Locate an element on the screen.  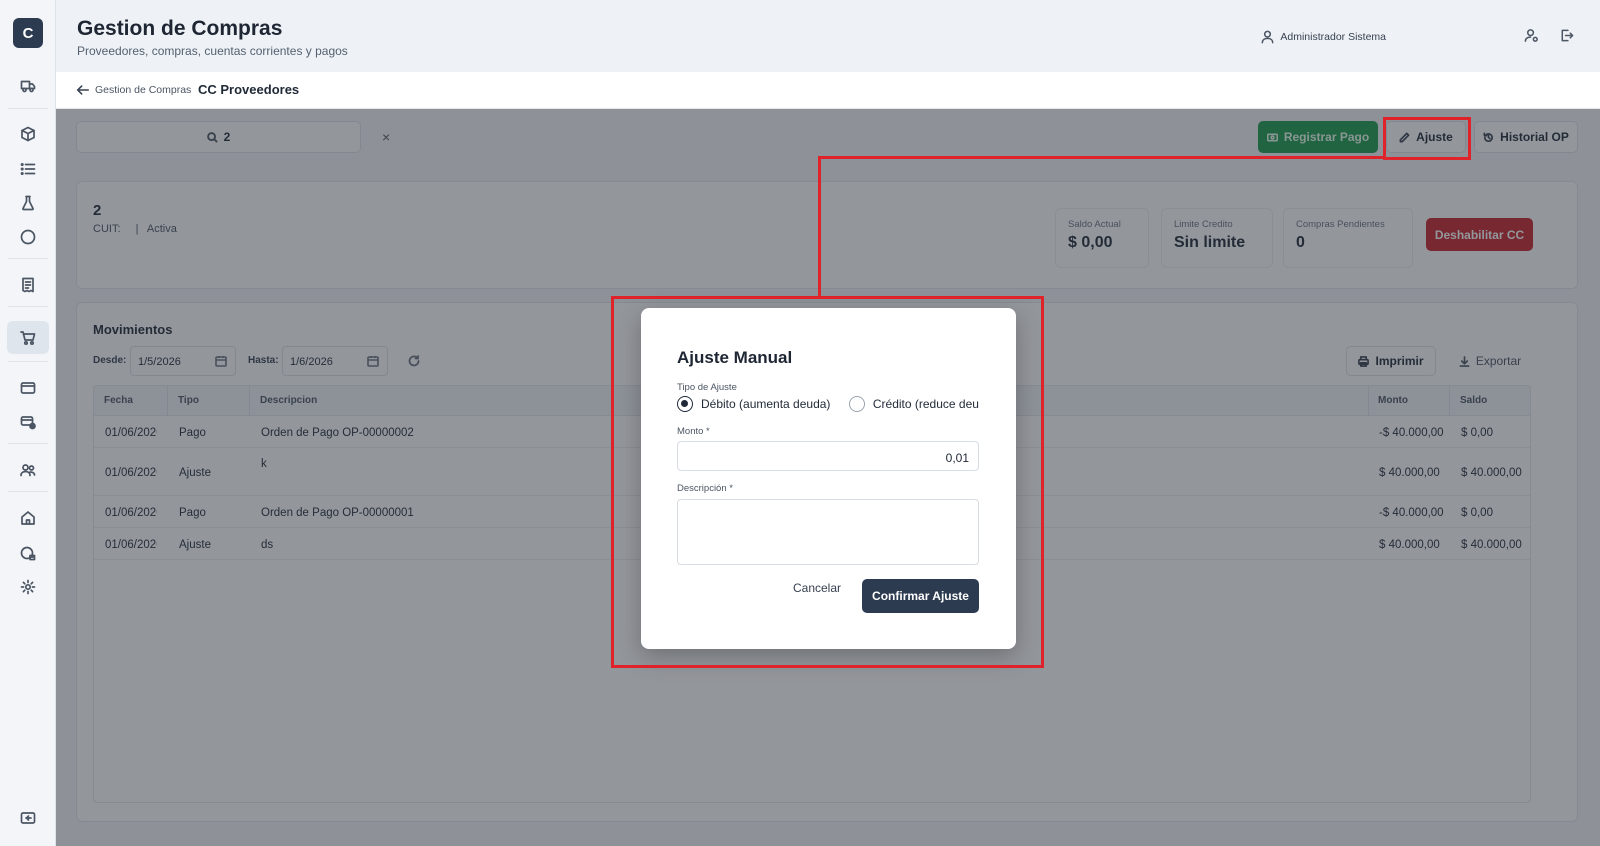
truck-icon is located at coordinates (28, 86).